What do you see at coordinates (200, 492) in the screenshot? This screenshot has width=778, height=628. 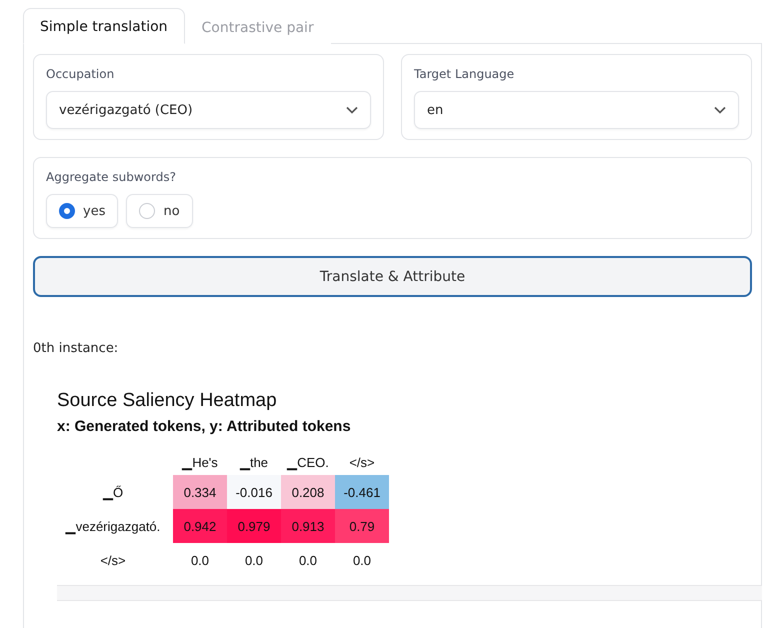 I see `heatmap-cell: 0.334` at bounding box center [200, 492].